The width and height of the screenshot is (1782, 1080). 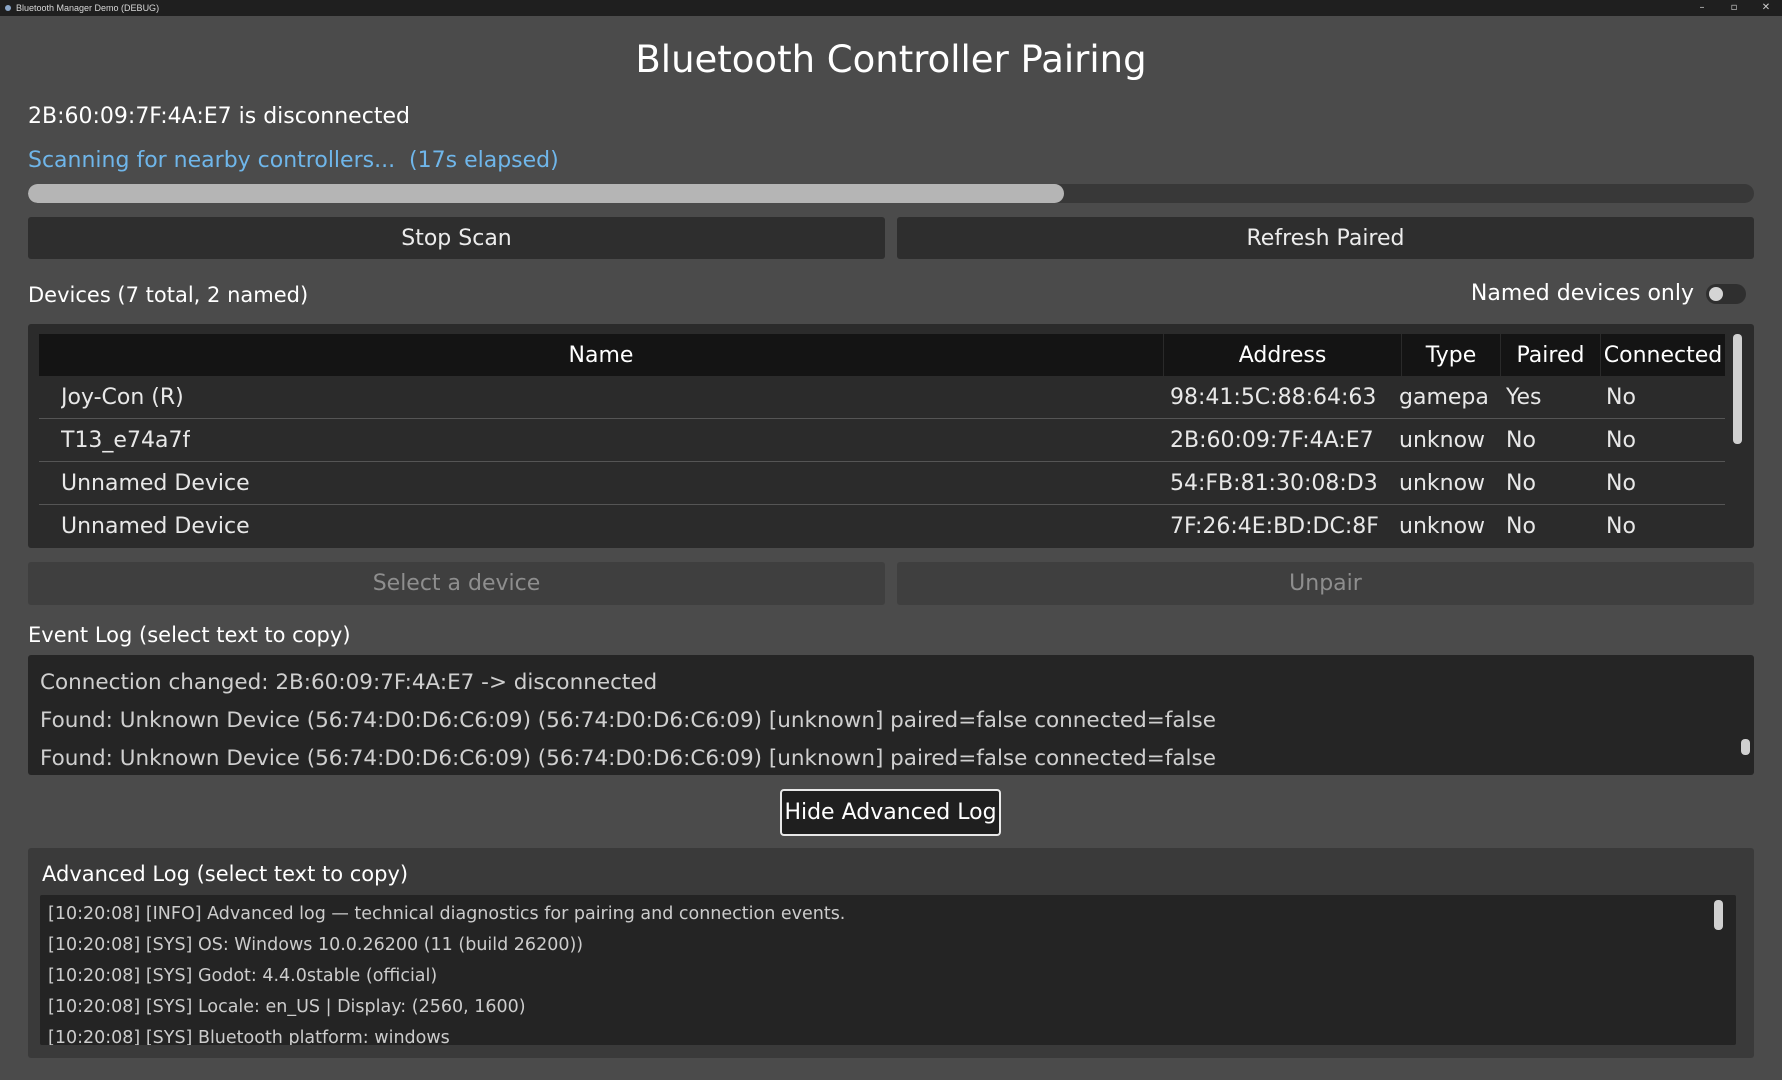 I want to click on cell-address: 7F:26:4E:BD:DC:8F, so click(x=1274, y=526).